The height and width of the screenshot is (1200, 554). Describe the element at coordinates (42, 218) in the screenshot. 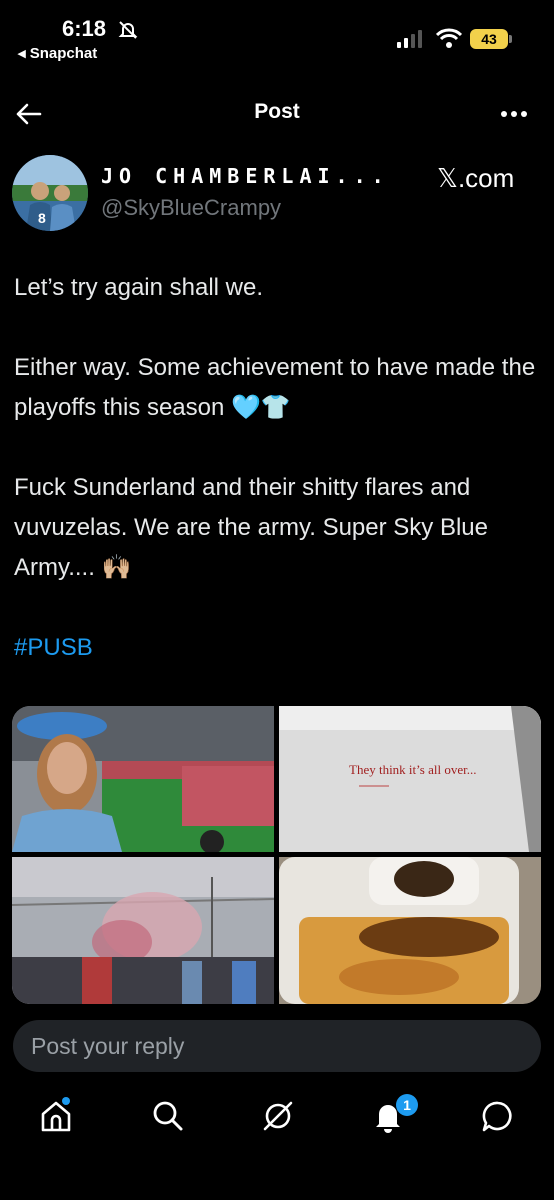

I see `svg-text: 8` at that location.